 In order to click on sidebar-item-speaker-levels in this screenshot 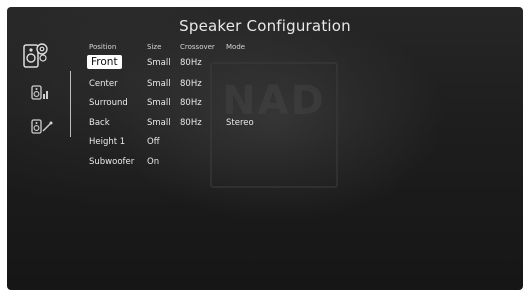, I will do `click(51, 97)`.